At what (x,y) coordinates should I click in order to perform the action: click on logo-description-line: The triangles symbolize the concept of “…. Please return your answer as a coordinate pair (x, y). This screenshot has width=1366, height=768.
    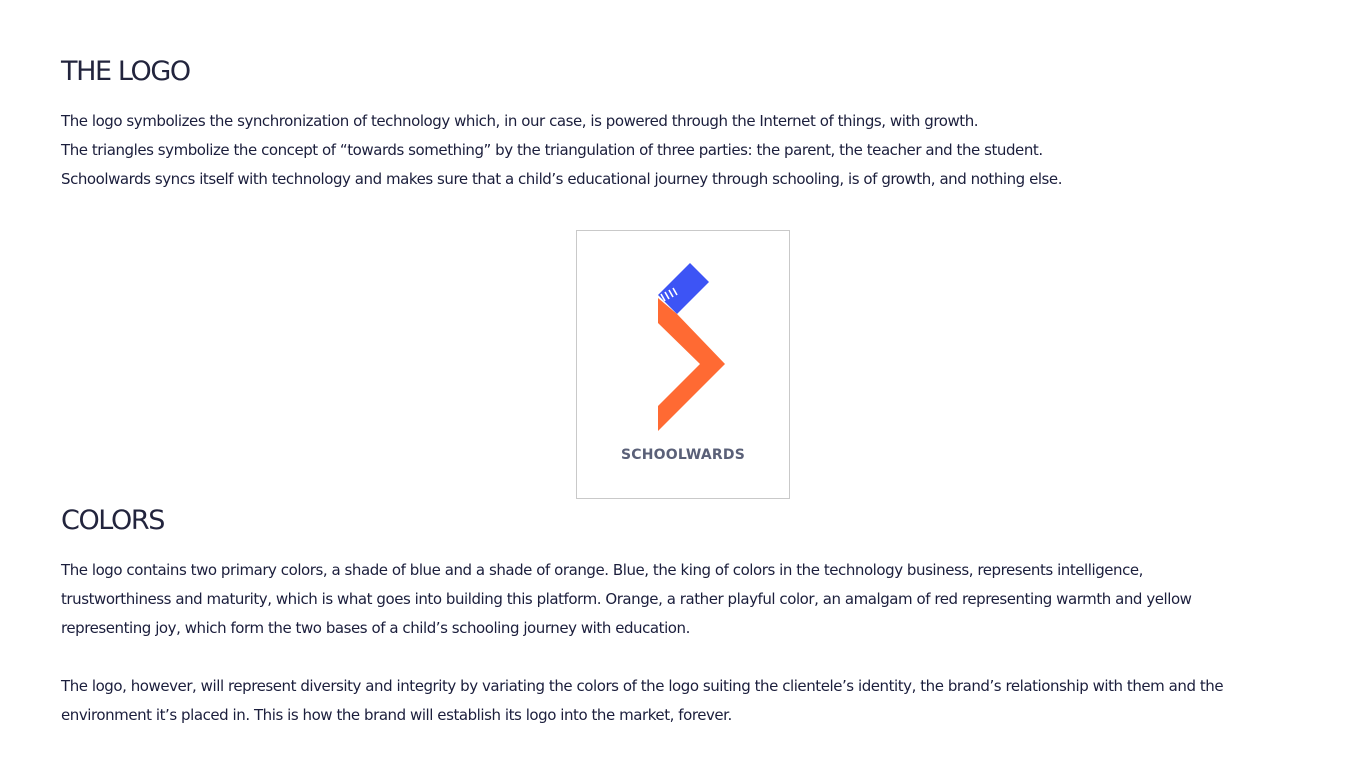
    Looking at the image, I should click on (552, 150).